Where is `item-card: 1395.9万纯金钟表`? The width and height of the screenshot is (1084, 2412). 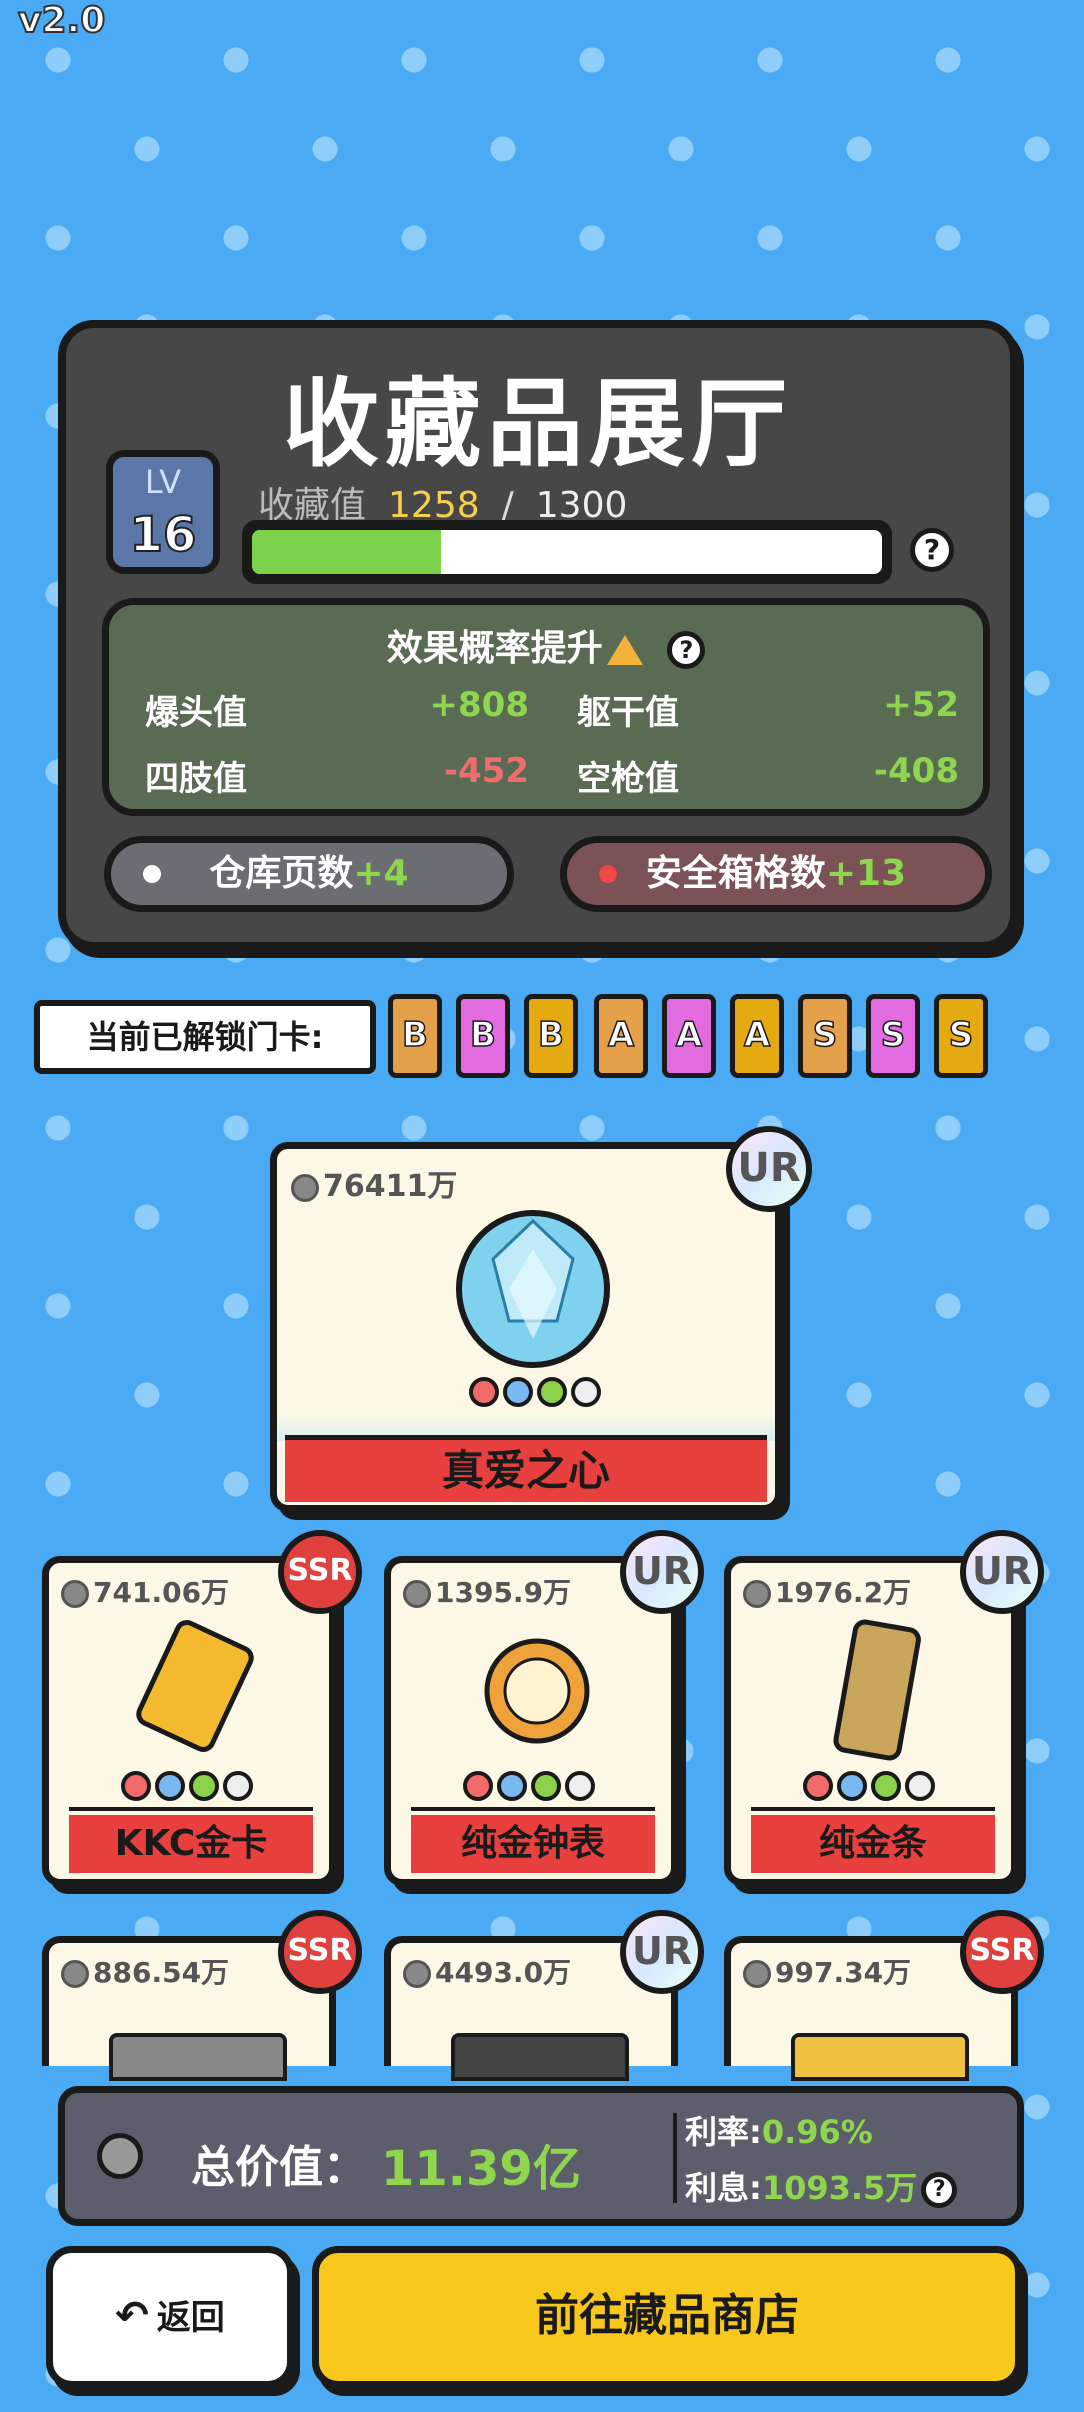 item-card: 1395.9万纯金钟表 is located at coordinates (531, 1721).